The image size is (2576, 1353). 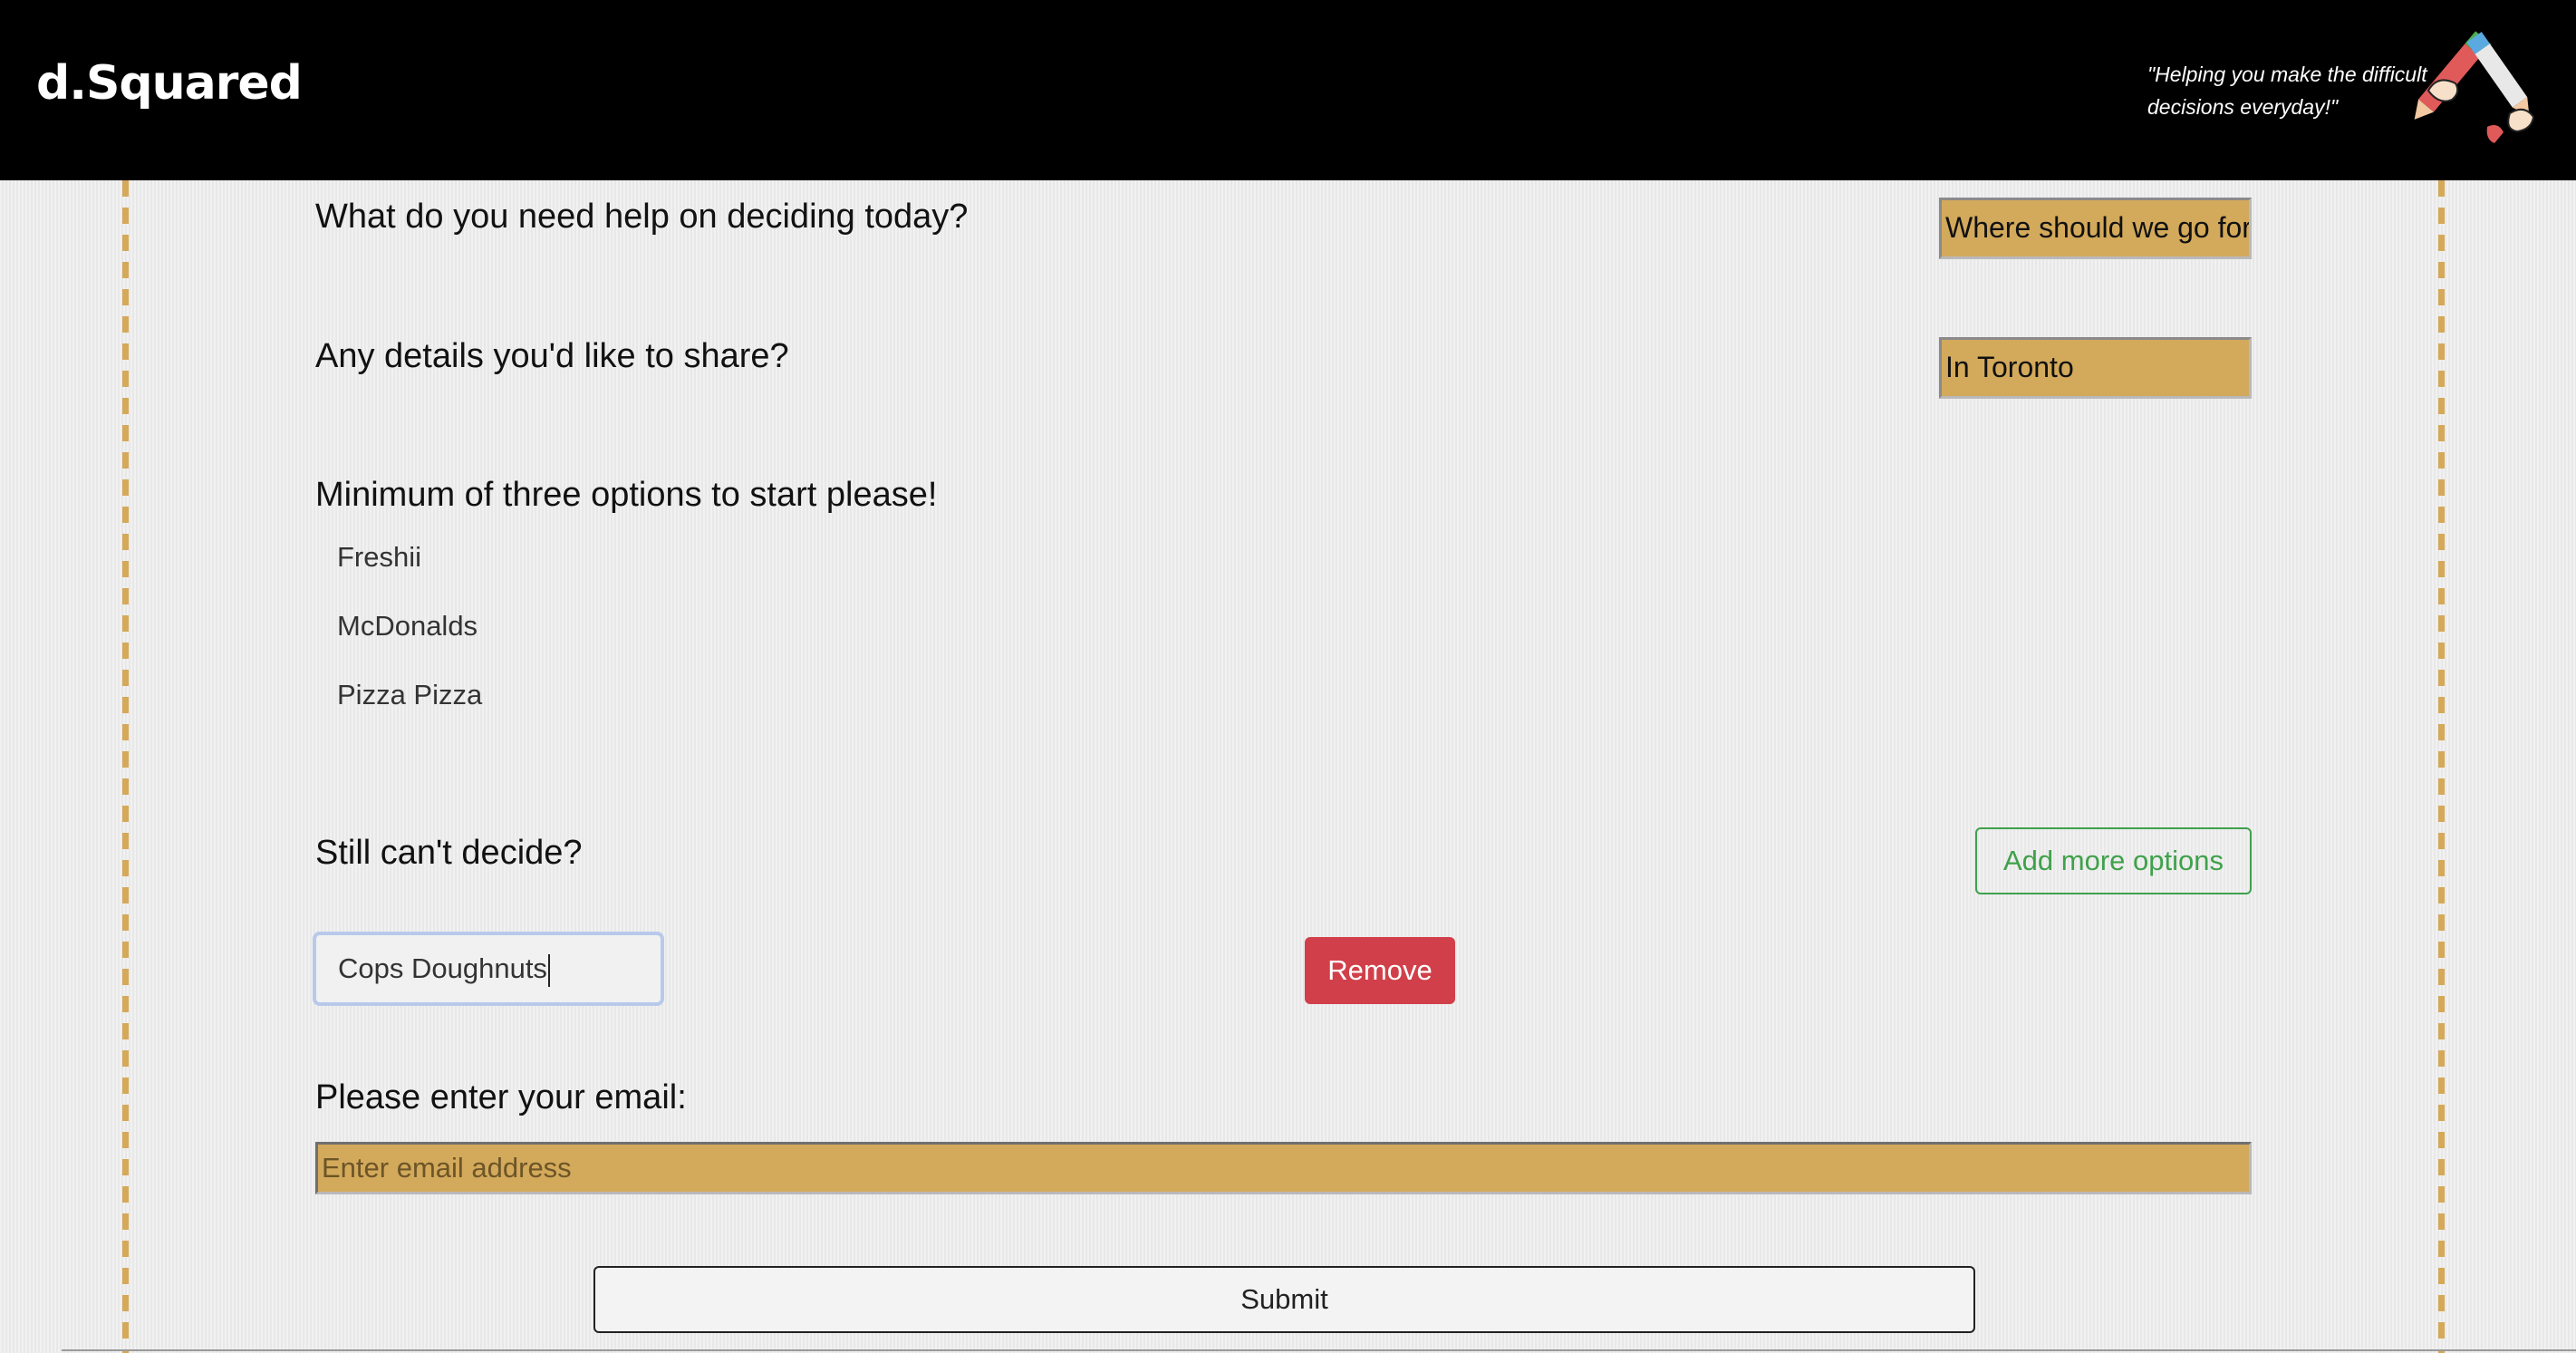 What do you see at coordinates (1380, 971) in the screenshot?
I see `remove-button: Remove` at bounding box center [1380, 971].